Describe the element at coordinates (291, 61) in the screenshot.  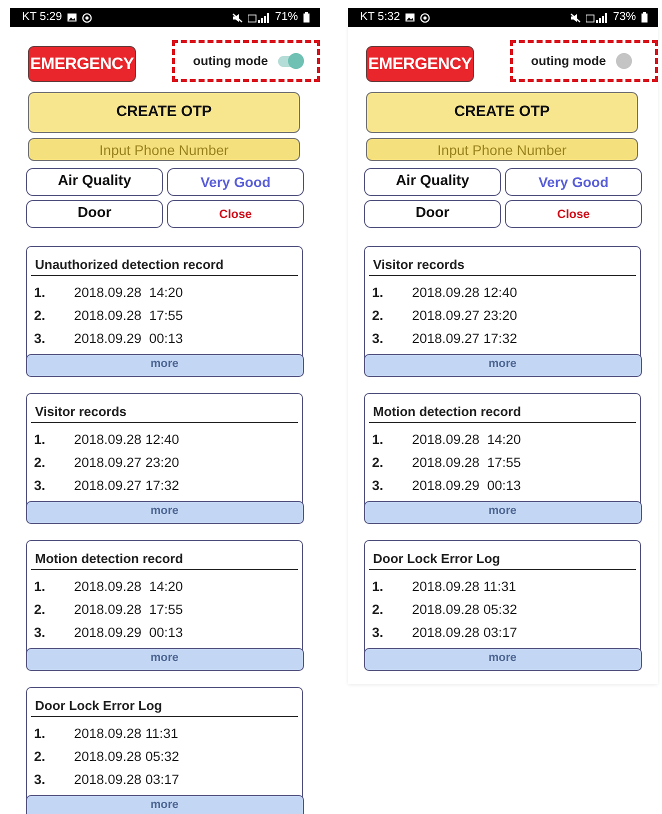
I see `outing-mode-toggle` at that location.